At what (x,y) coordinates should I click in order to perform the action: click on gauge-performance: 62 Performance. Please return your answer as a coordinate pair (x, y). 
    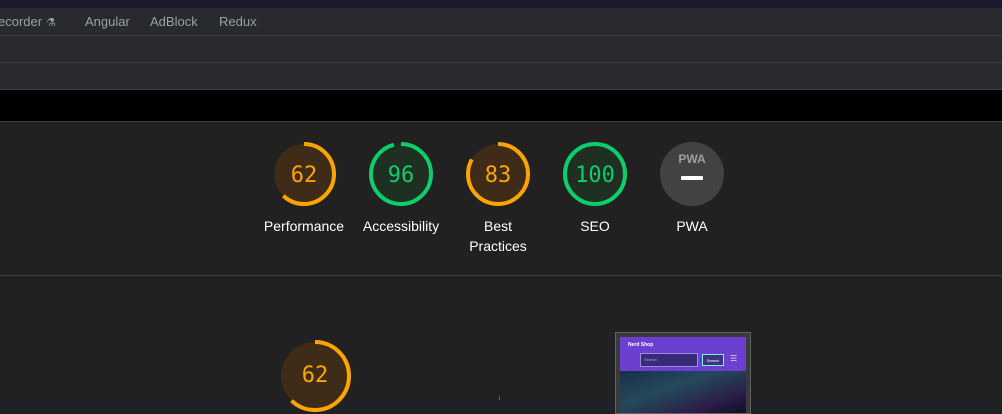
    Looking at the image, I should click on (304, 188).